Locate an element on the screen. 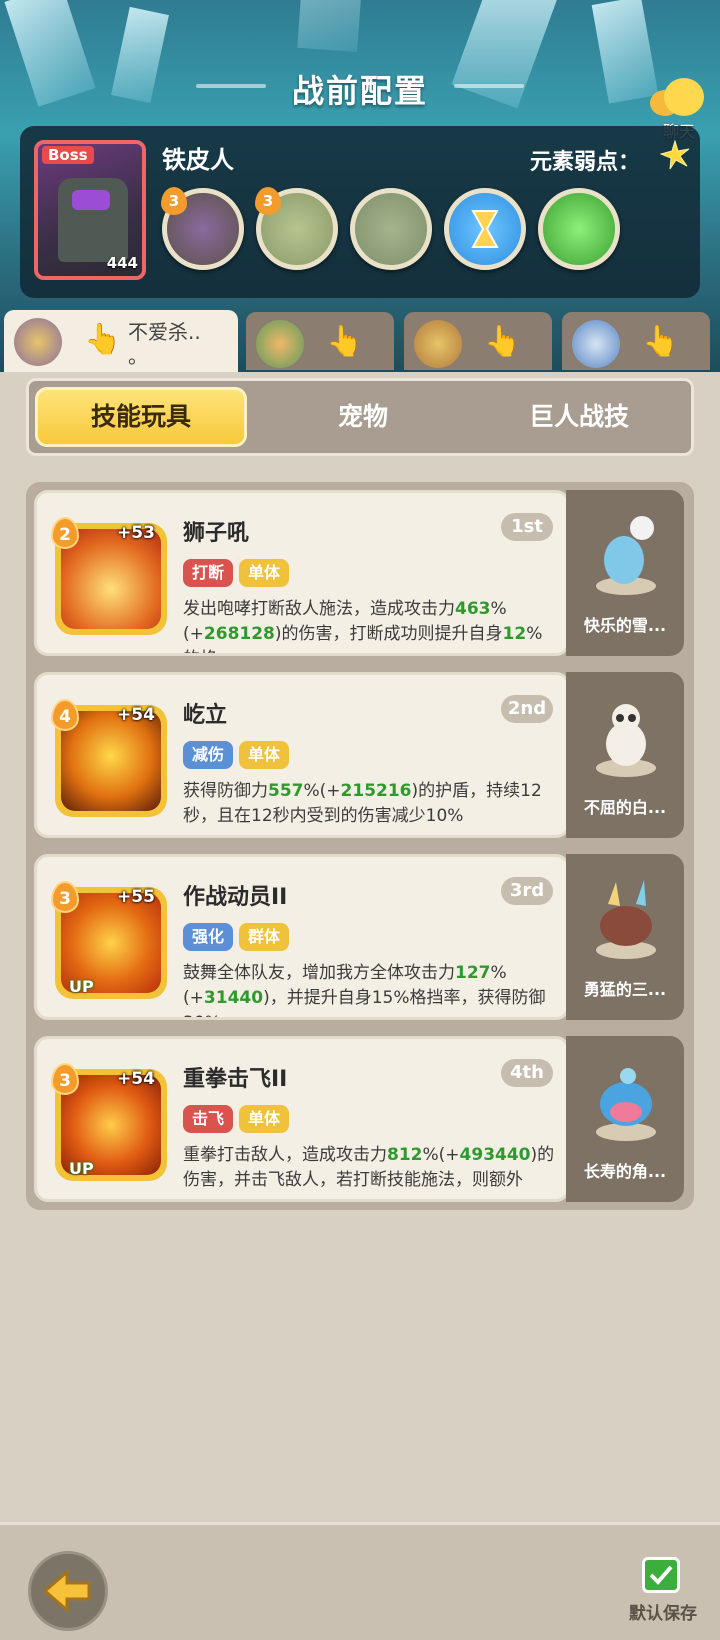 The height and width of the screenshot is (1640, 720). boss-skill-2: 3 is located at coordinates (296, 228).